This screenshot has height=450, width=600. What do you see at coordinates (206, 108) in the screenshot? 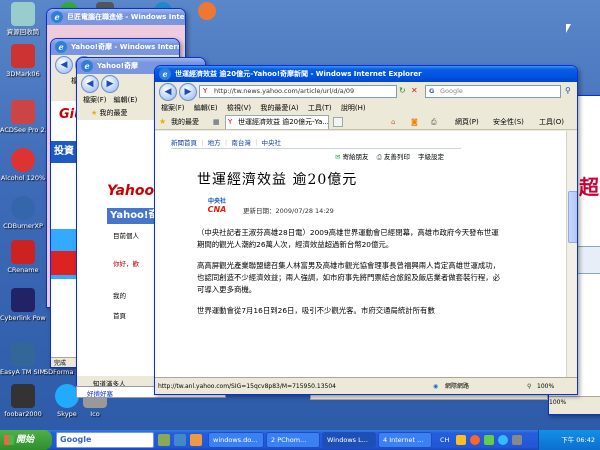
I see `menu-edit: 編輯(E)` at bounding box center [206, 108].